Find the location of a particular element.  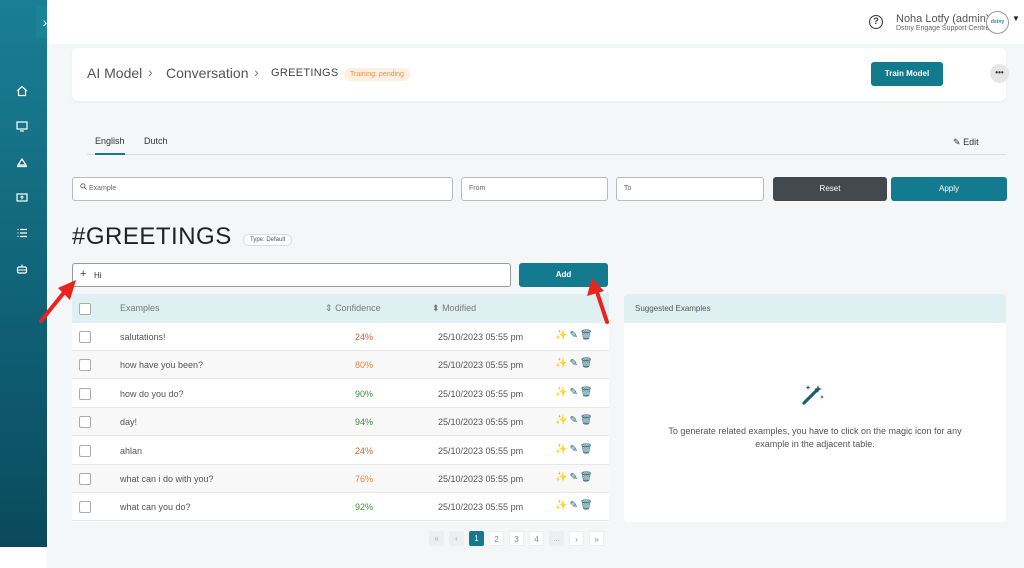

apply-button: Apply is located at coordinates (949, 189).